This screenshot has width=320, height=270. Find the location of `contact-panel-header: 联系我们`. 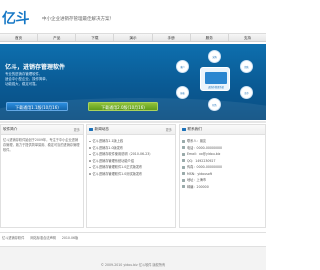

contact-panel-header: 联系我们 is located at coordinates (222, 130).